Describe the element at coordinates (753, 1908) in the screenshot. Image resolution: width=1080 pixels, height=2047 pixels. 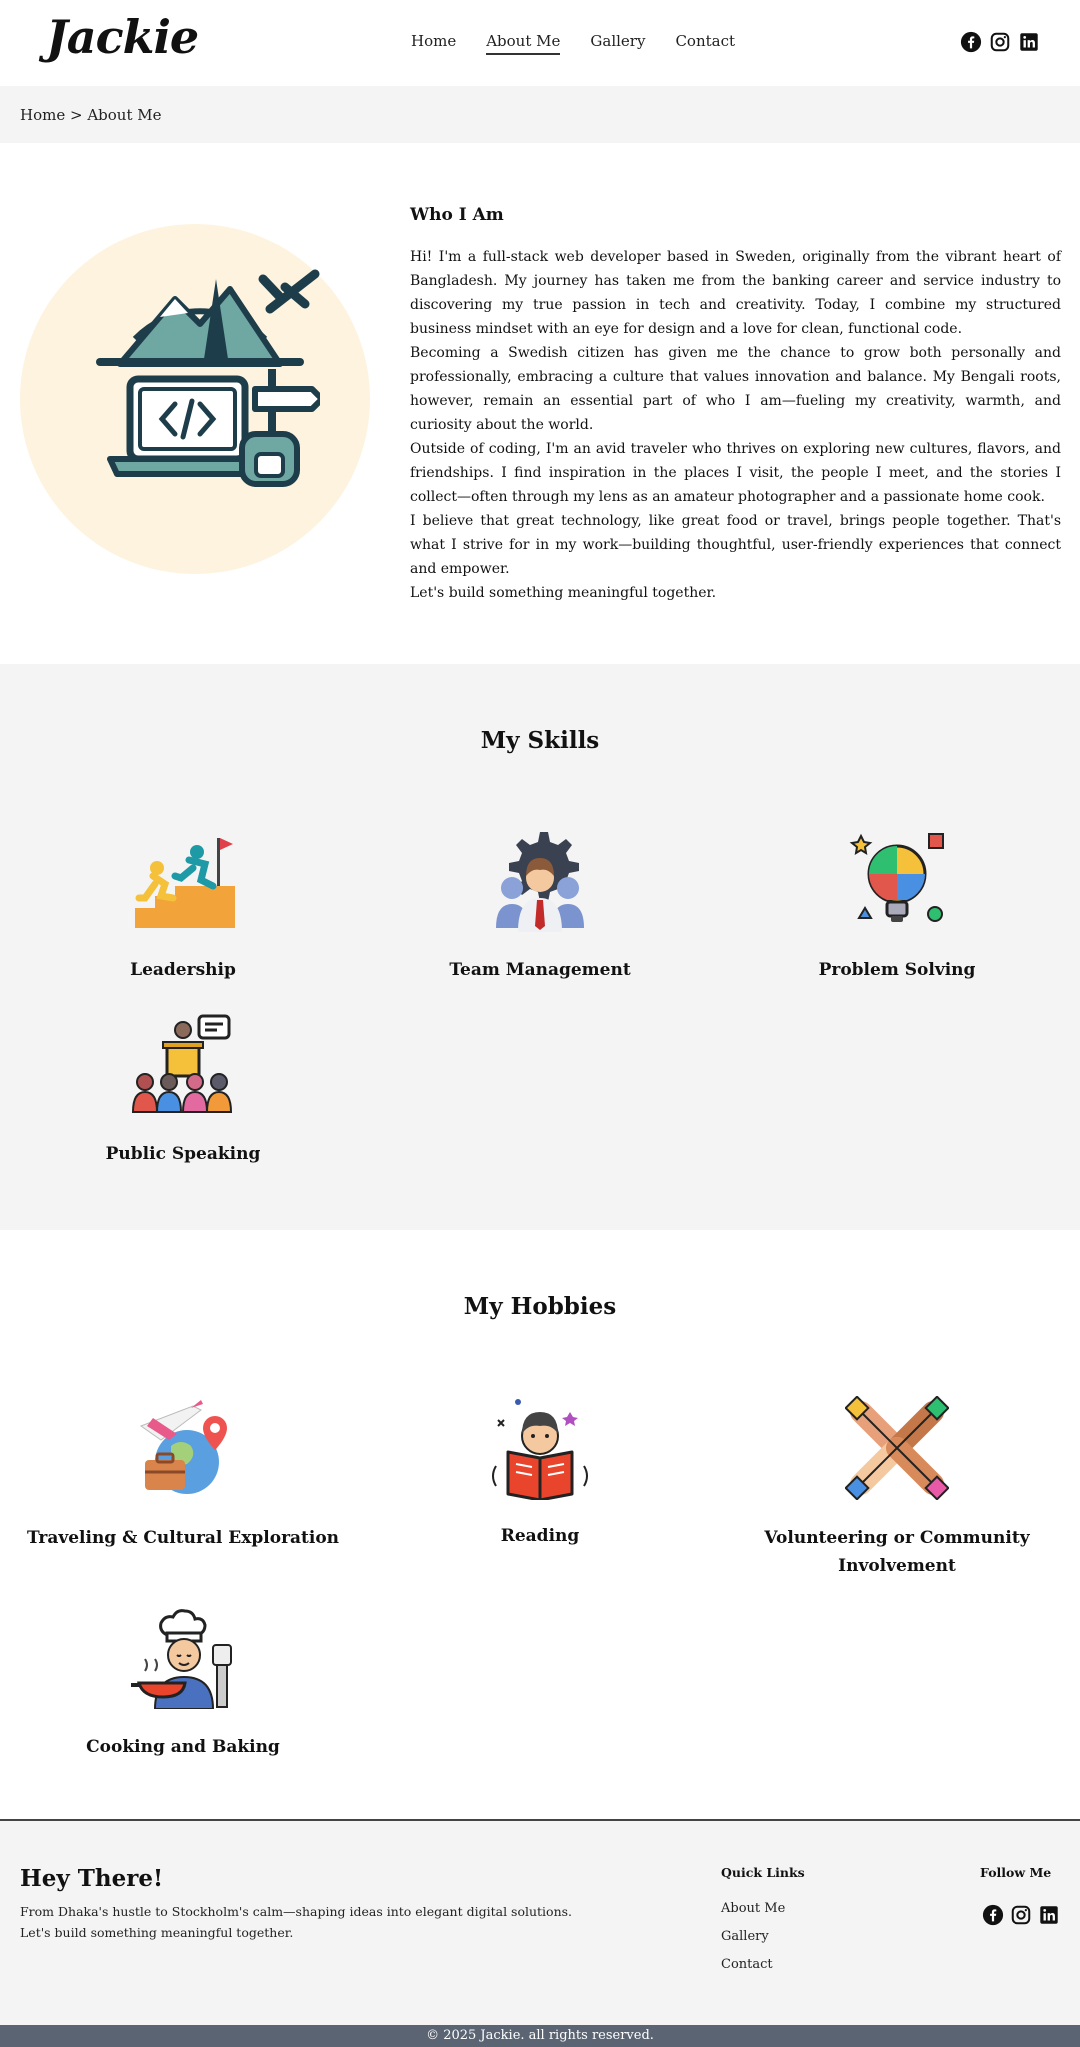
I see `footer-link-about-me: About Me` at that location.